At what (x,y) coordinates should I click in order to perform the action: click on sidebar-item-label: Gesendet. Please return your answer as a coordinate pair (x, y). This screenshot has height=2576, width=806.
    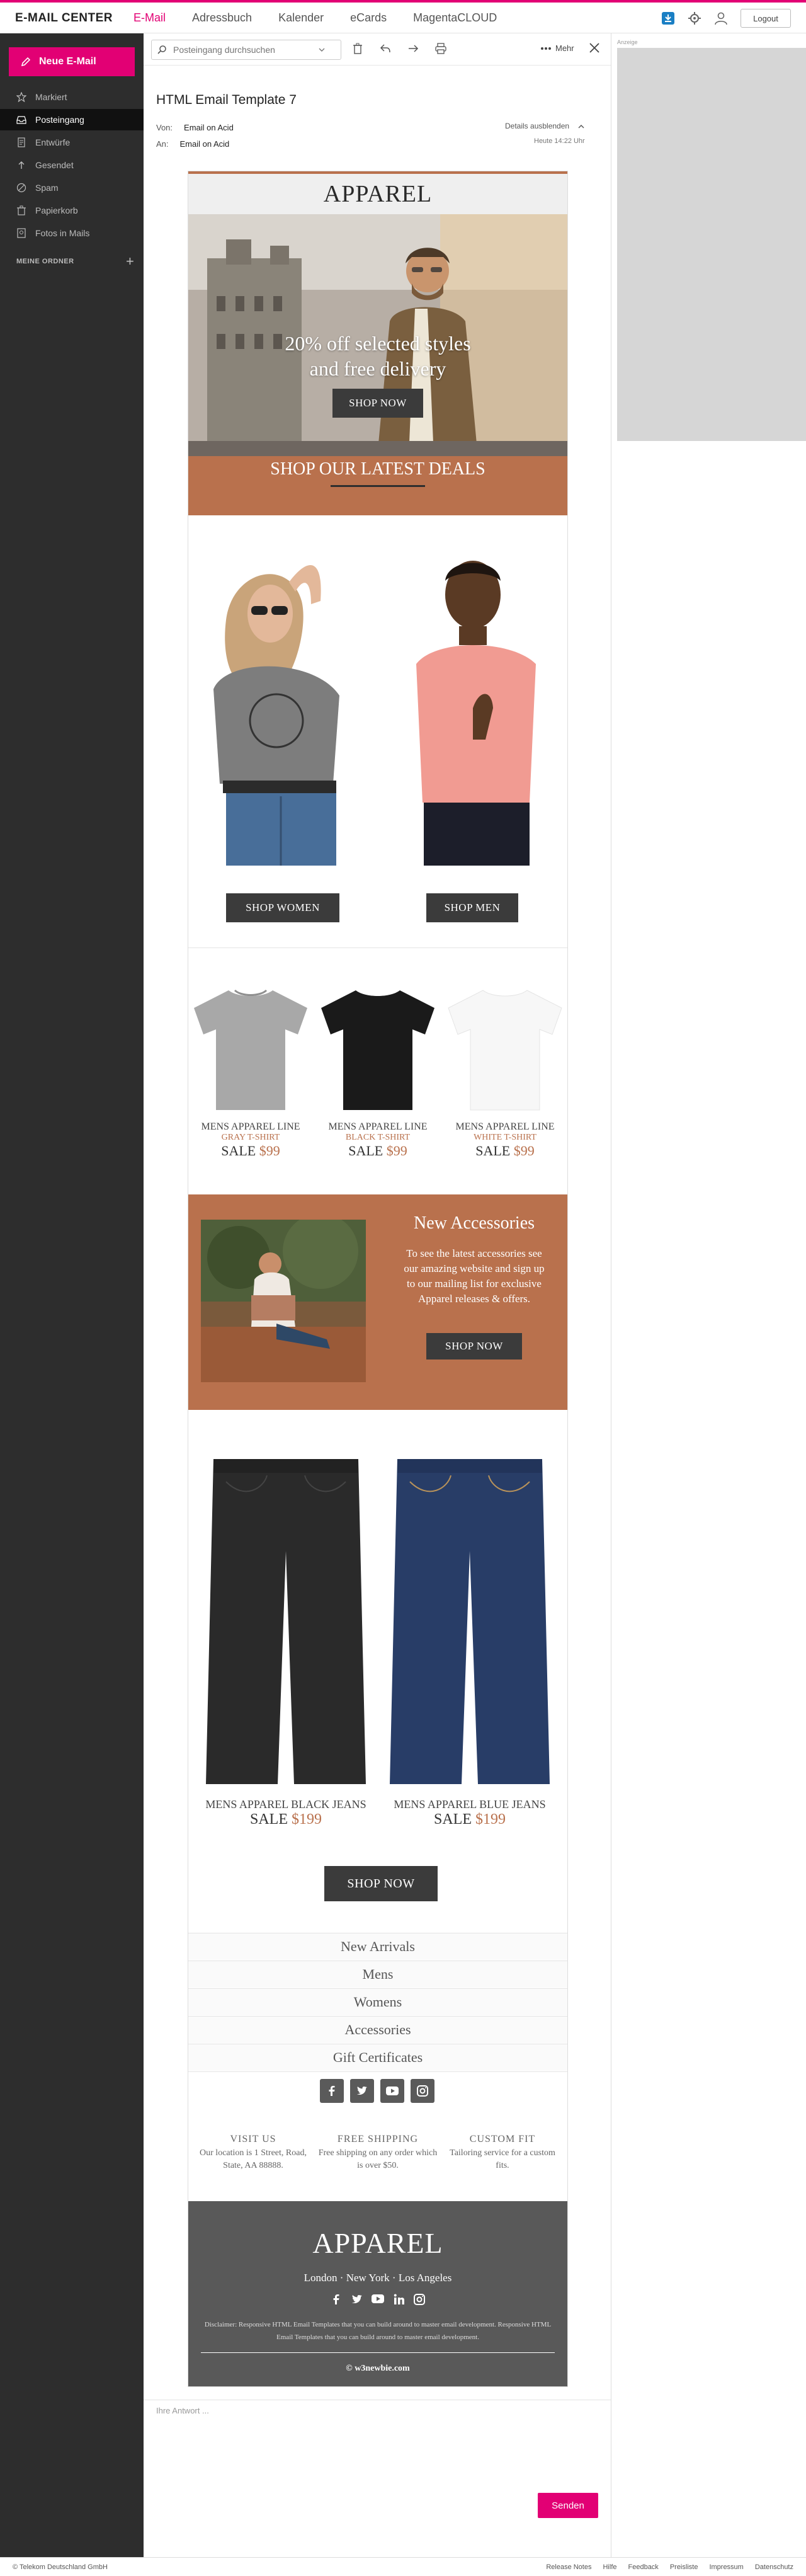
    Looking at the image, I should click on (54, 165).